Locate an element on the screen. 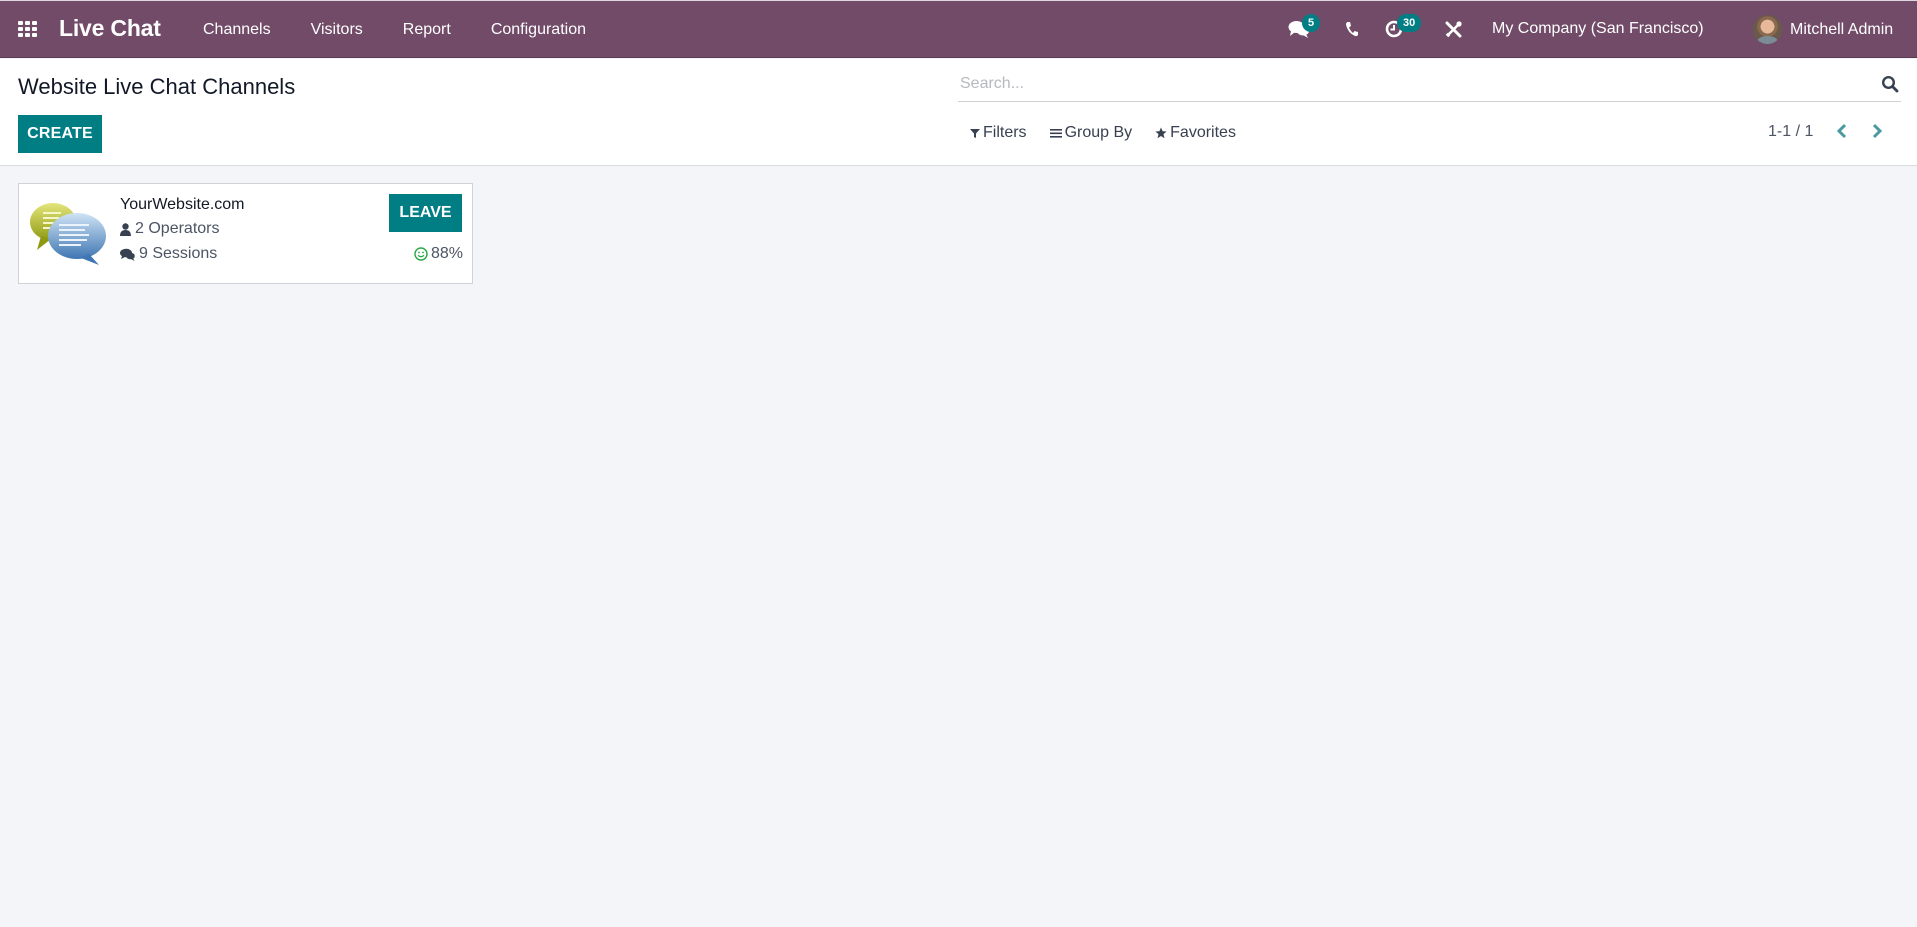 The width and height of the screenshot is (1917, 927). main-menu: Channels Visitors Report Configuration is located at coordinates (414, 30).